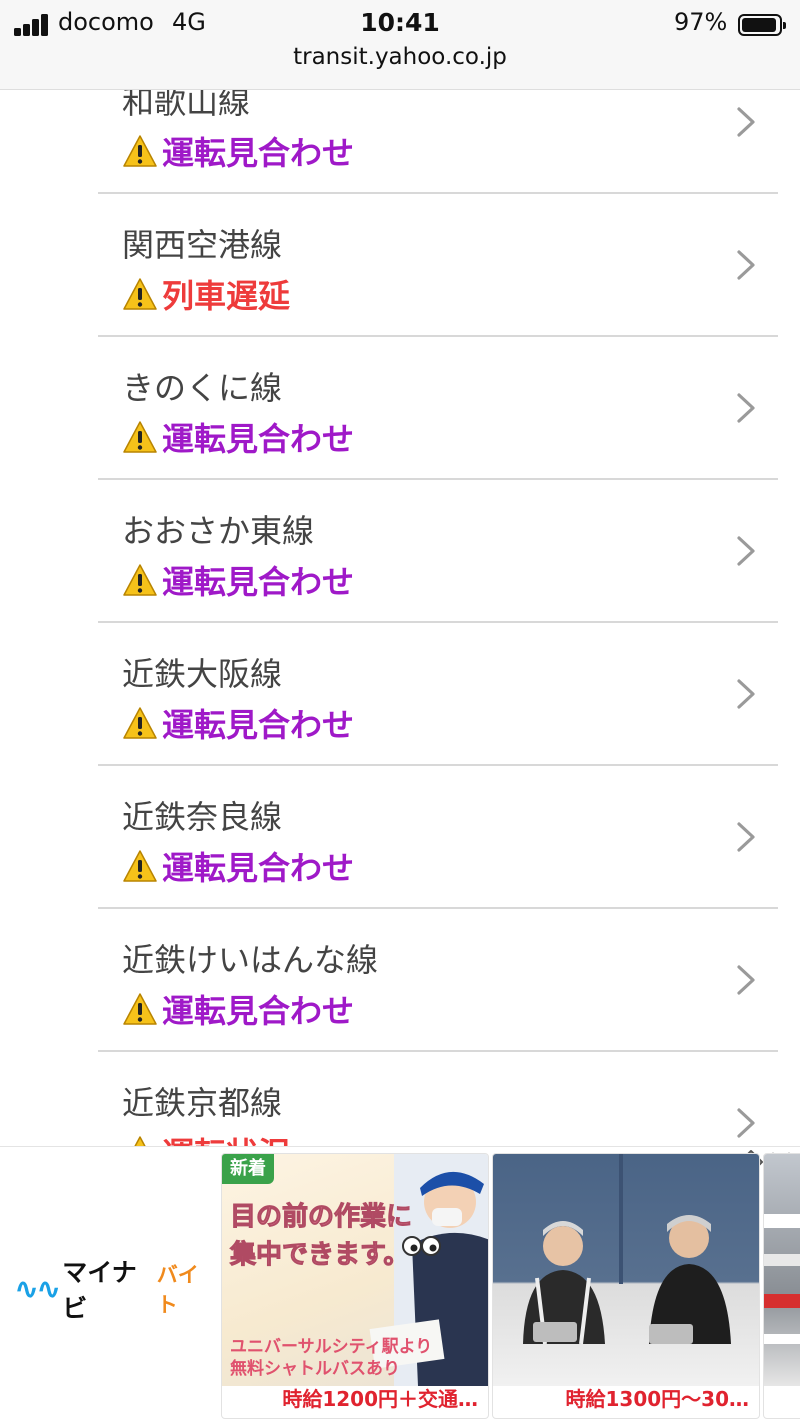  What do you see at coordinates (438, 694) in the screenshot?
I see `line-row-kintetsu-osaka: 近鉄大阪線 運転見合わせ` at bounding box center [438, 694].